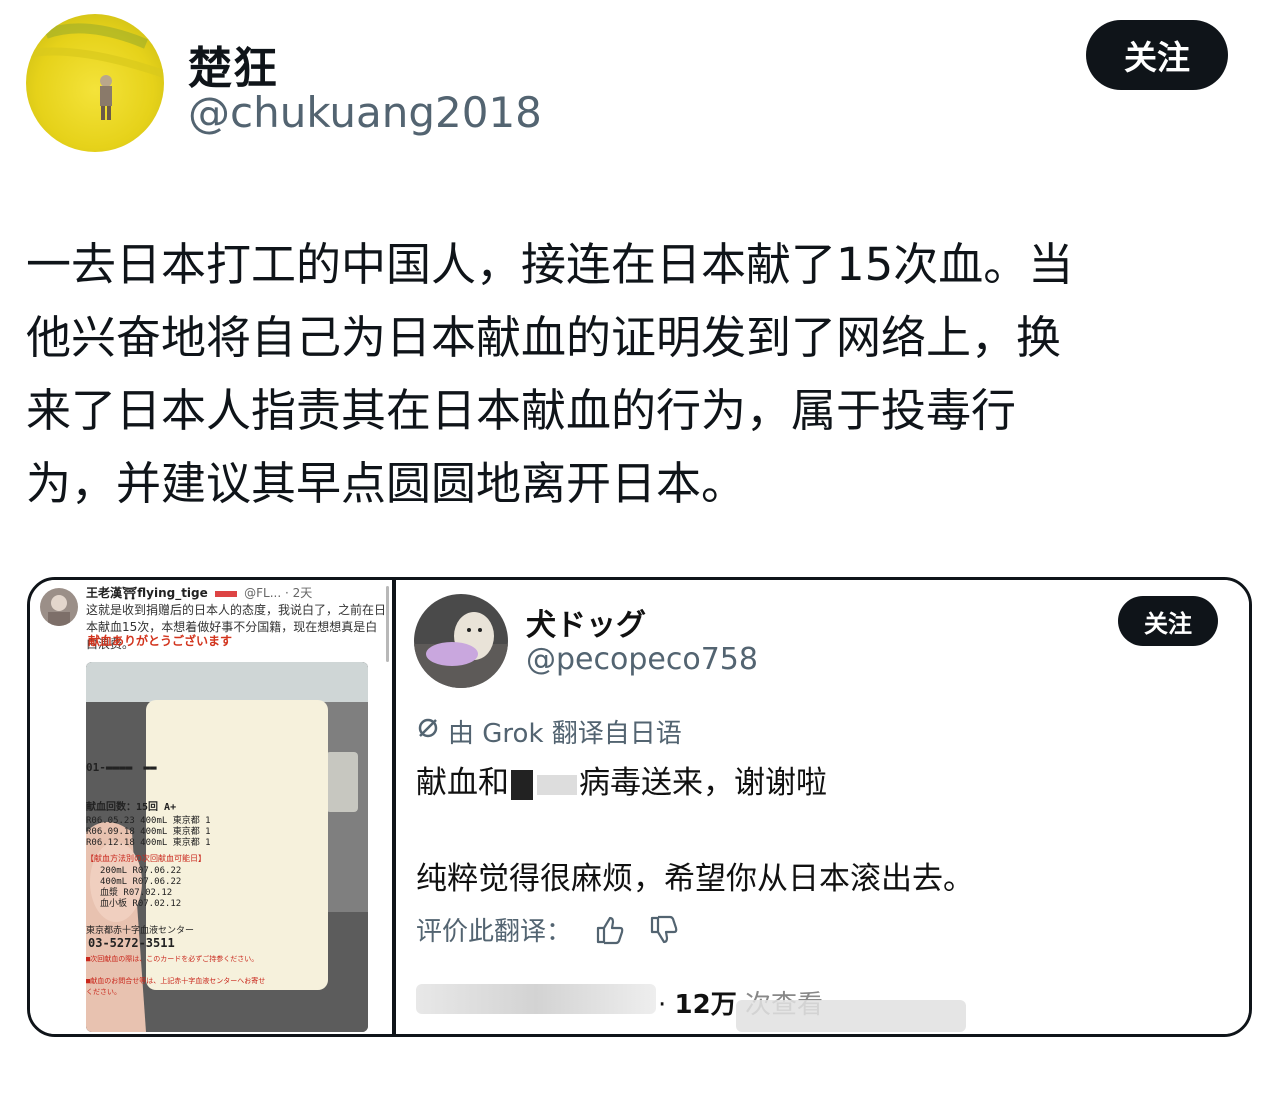 The image size is (1280, 1098). Describe the element at coordinates (131, 943) in the screenshot. I see `card-phone: 03-5272-3511` at that location.